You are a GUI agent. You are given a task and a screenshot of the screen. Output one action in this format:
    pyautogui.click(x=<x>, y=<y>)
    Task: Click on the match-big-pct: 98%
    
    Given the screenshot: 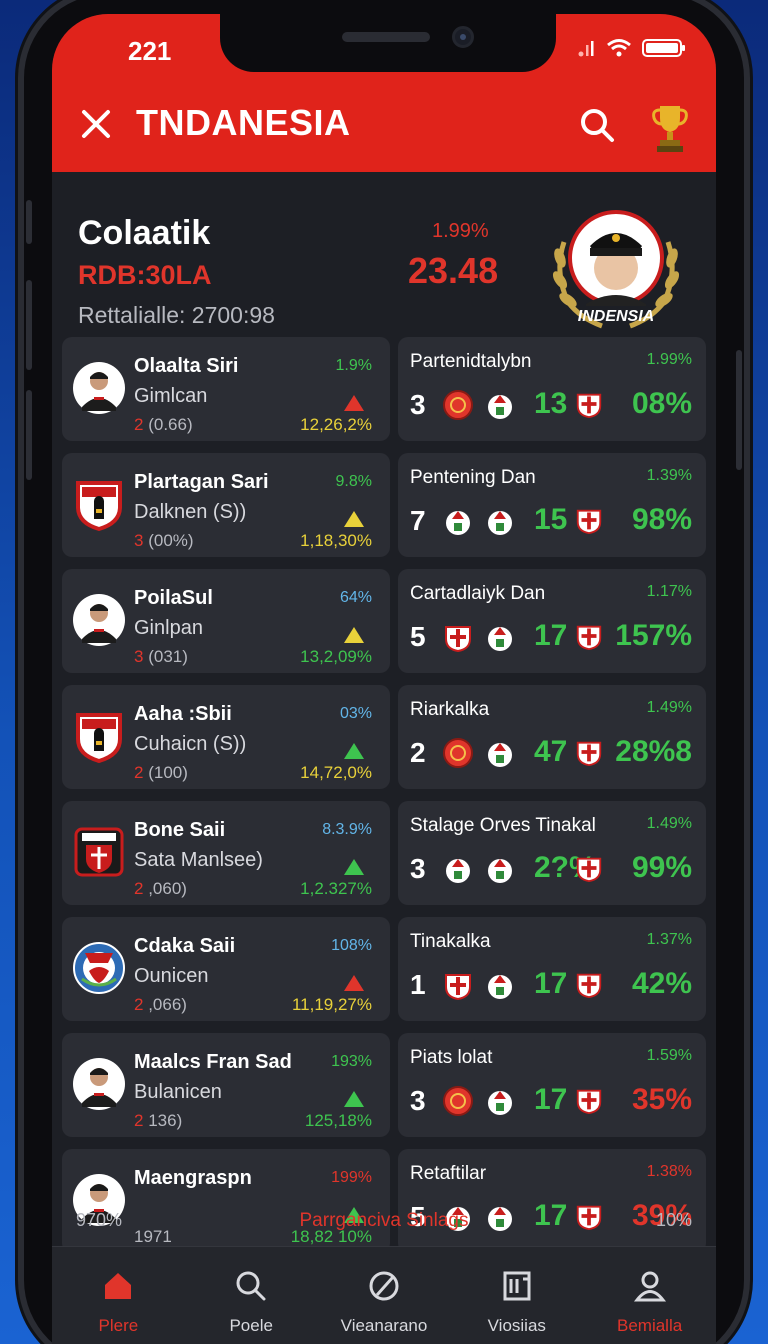 What is the action you would take?
    pyautogui.click(x=661, y=519)
    